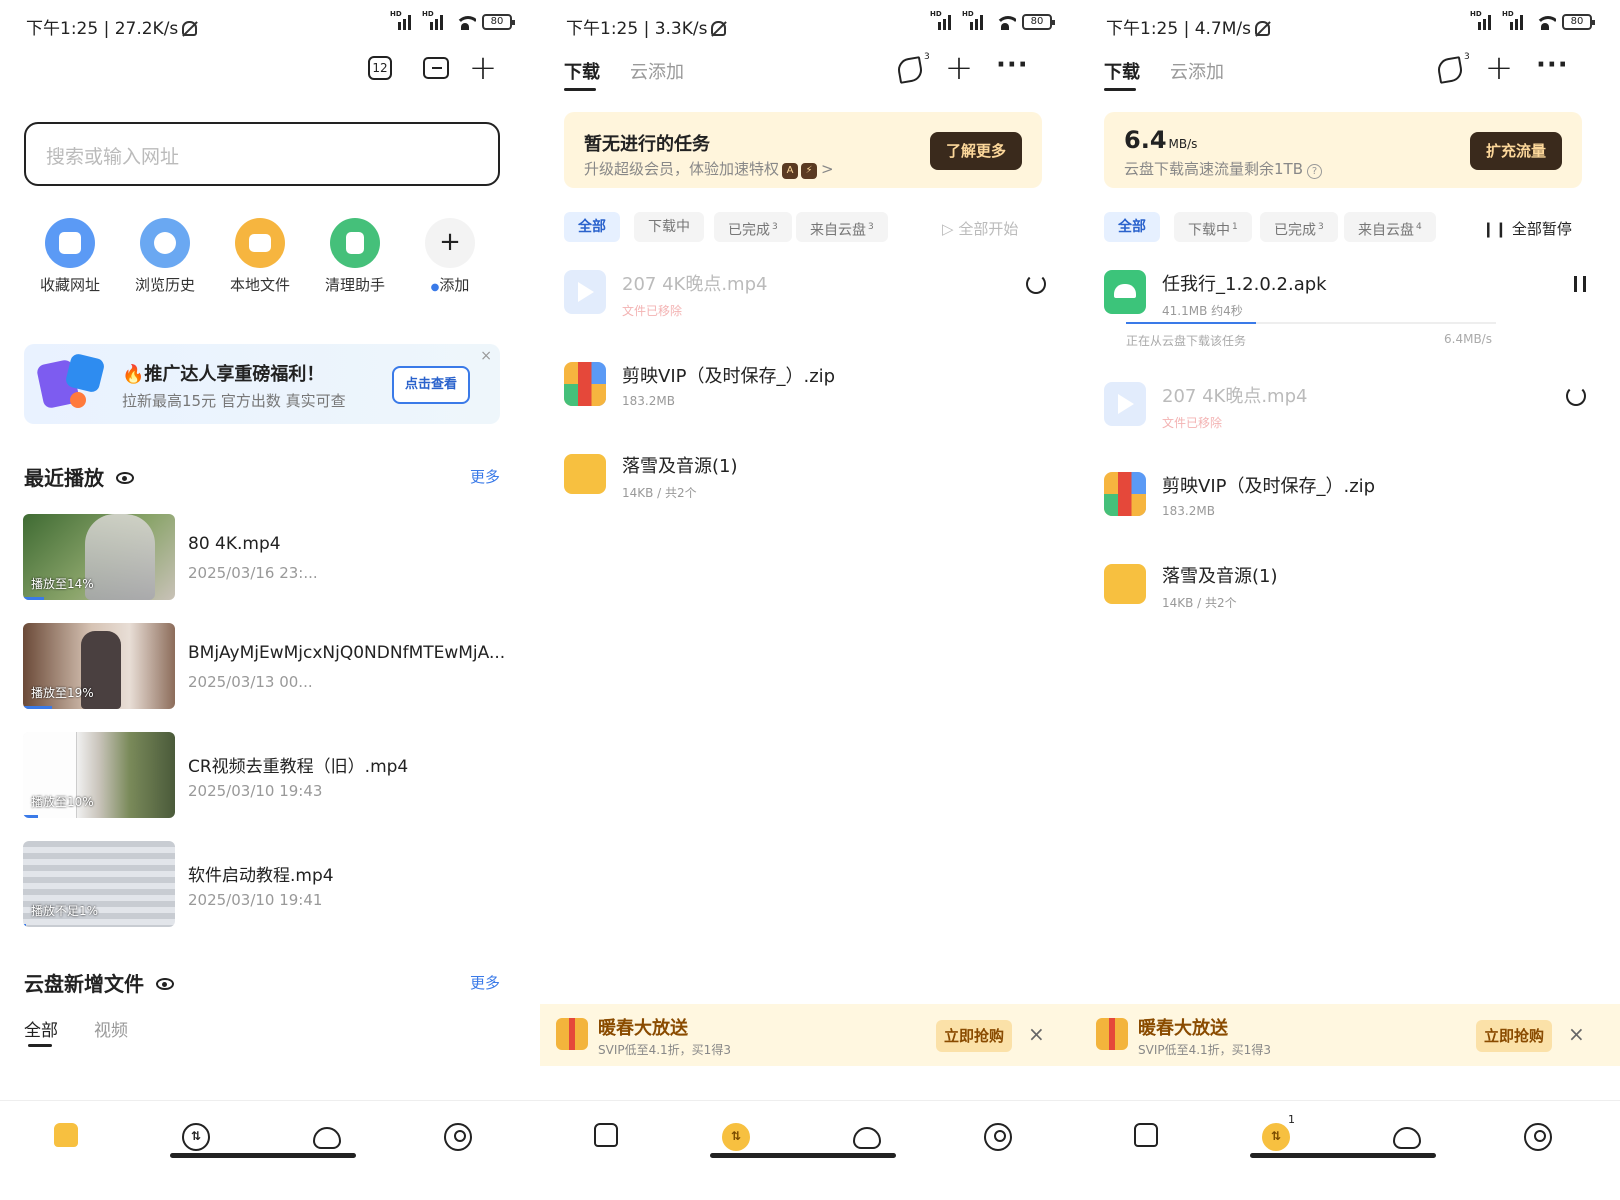 The width and height of the screenshot is (1620, 1200). Describe the element at coordinates (485, 476) in the screenshot. I see `recent-more-link: 更多` at that location.